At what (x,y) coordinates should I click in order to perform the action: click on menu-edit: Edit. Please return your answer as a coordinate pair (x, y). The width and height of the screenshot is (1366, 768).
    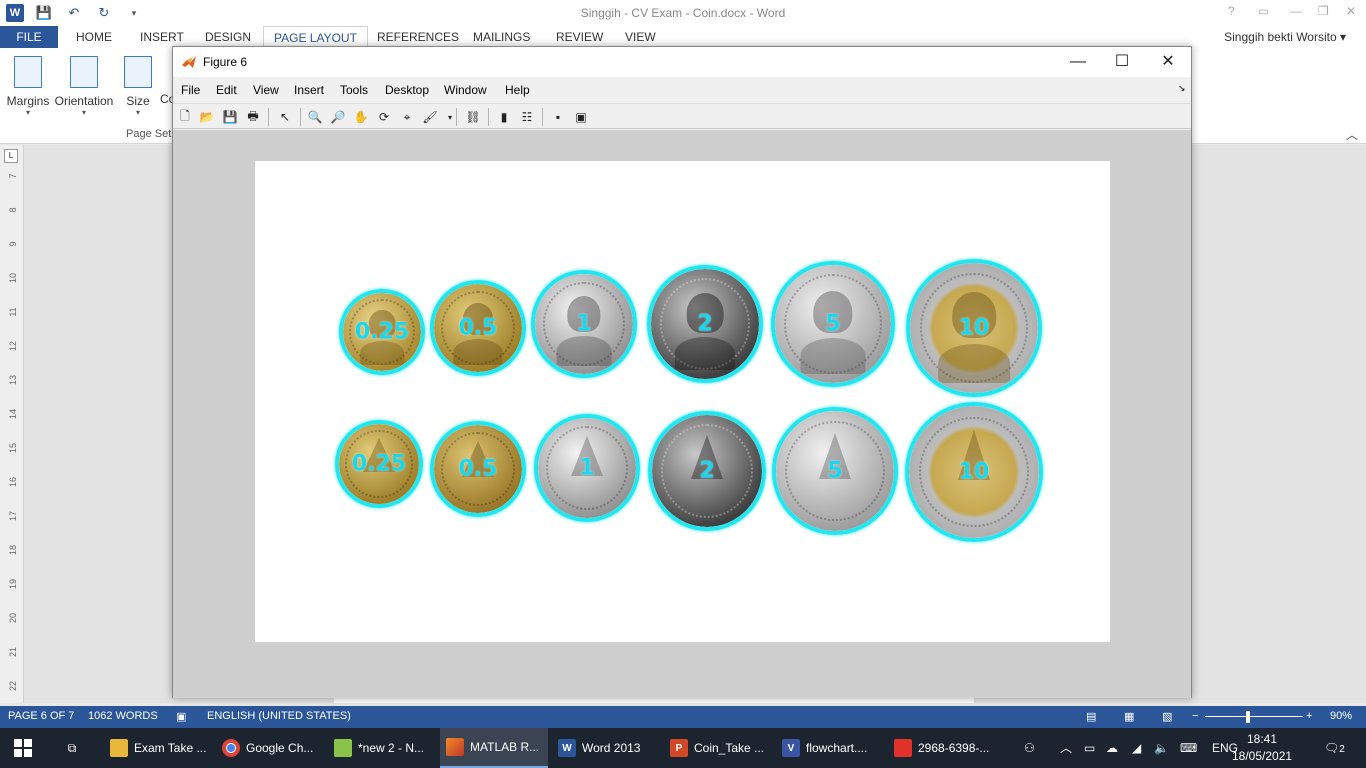
    Looking at the image, I should click on (226, 90).